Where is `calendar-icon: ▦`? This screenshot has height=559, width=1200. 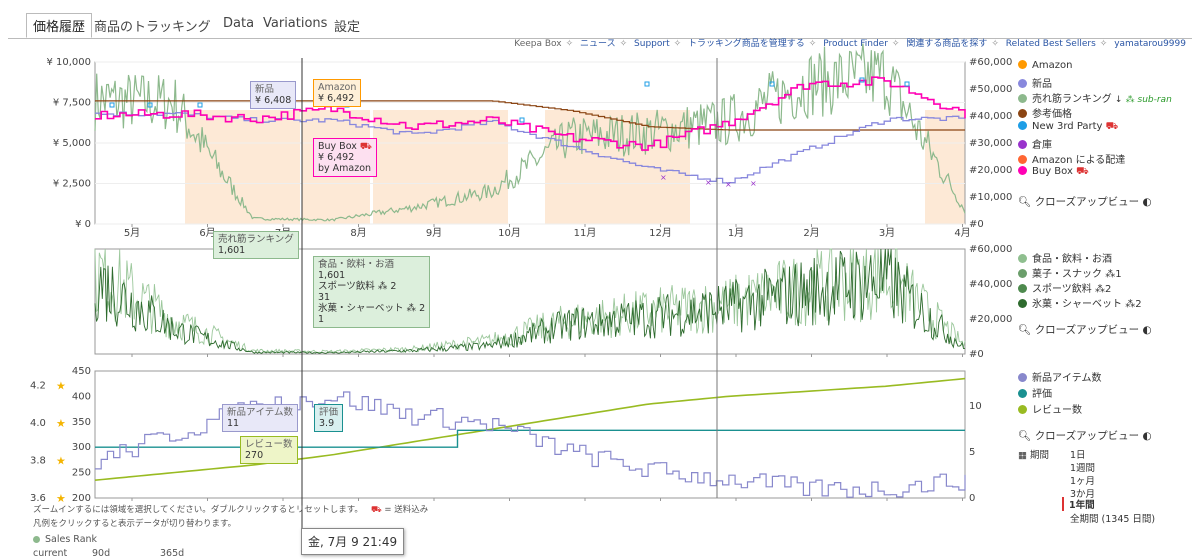 calendar-icon: ▦ is located at coordinates (1022, 455).